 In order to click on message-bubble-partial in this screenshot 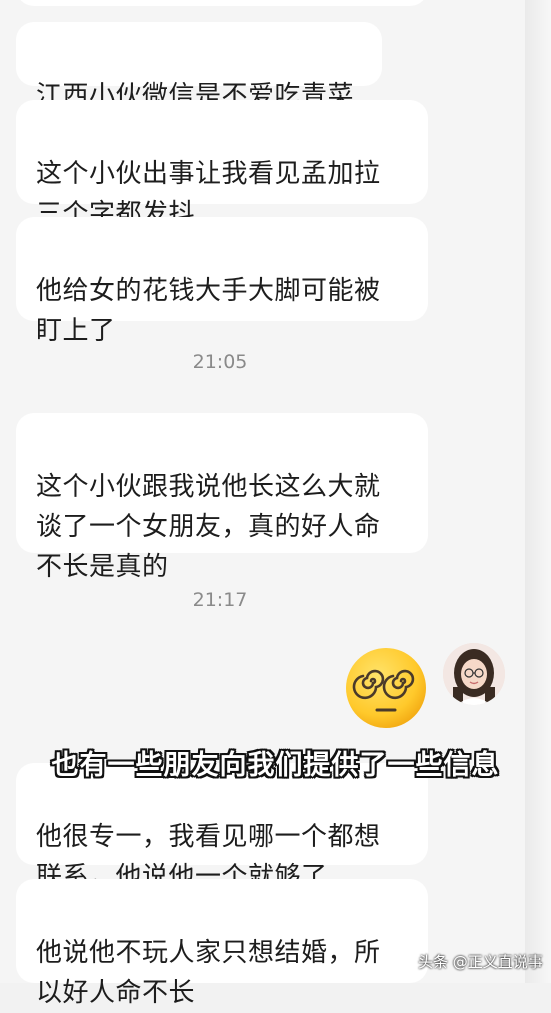, I will do `click(222, 3)`.